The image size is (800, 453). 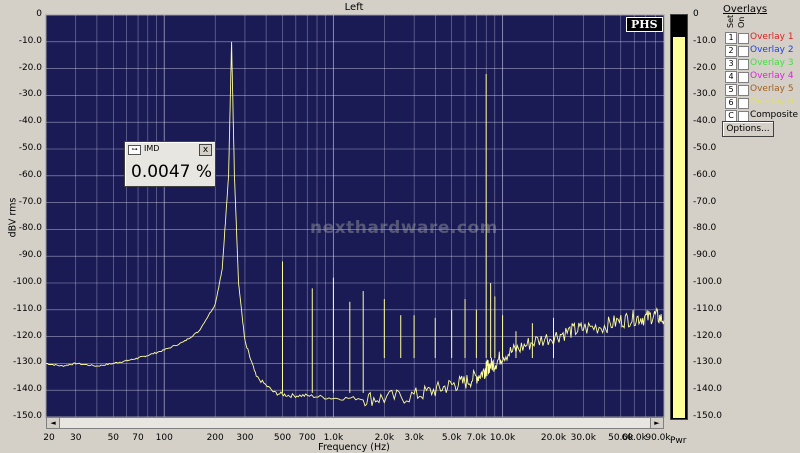 What do you see at coordinates (678, 441) in the screenshot?
I see `pwr-label: Pwr` at bounding box center [678, 441].